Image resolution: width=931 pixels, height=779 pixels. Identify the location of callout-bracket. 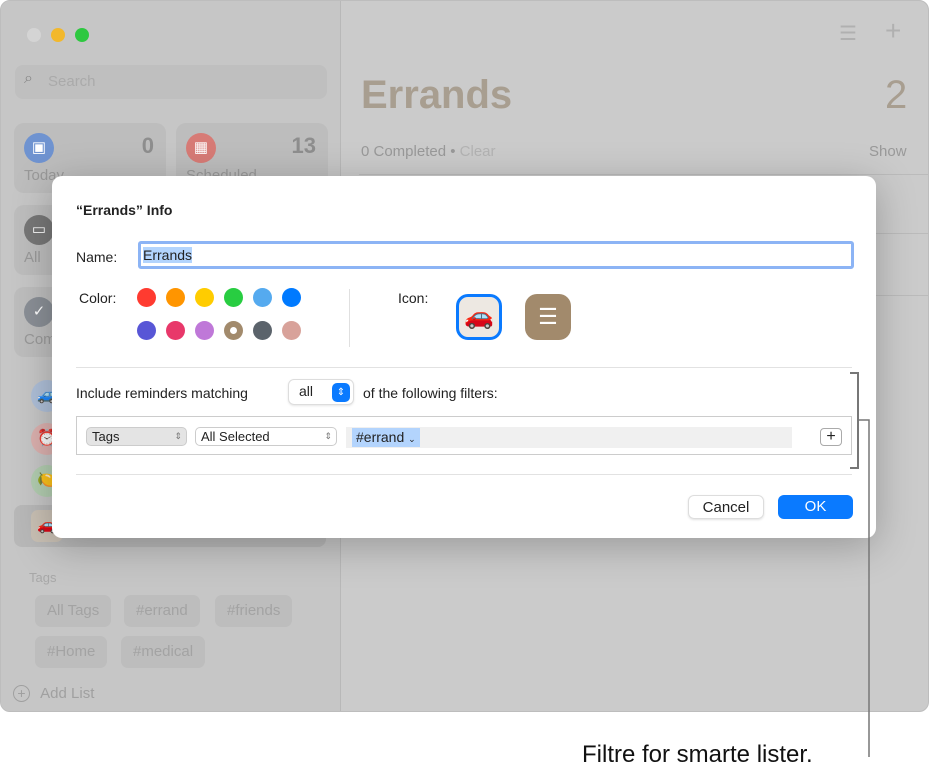
(854, 420).